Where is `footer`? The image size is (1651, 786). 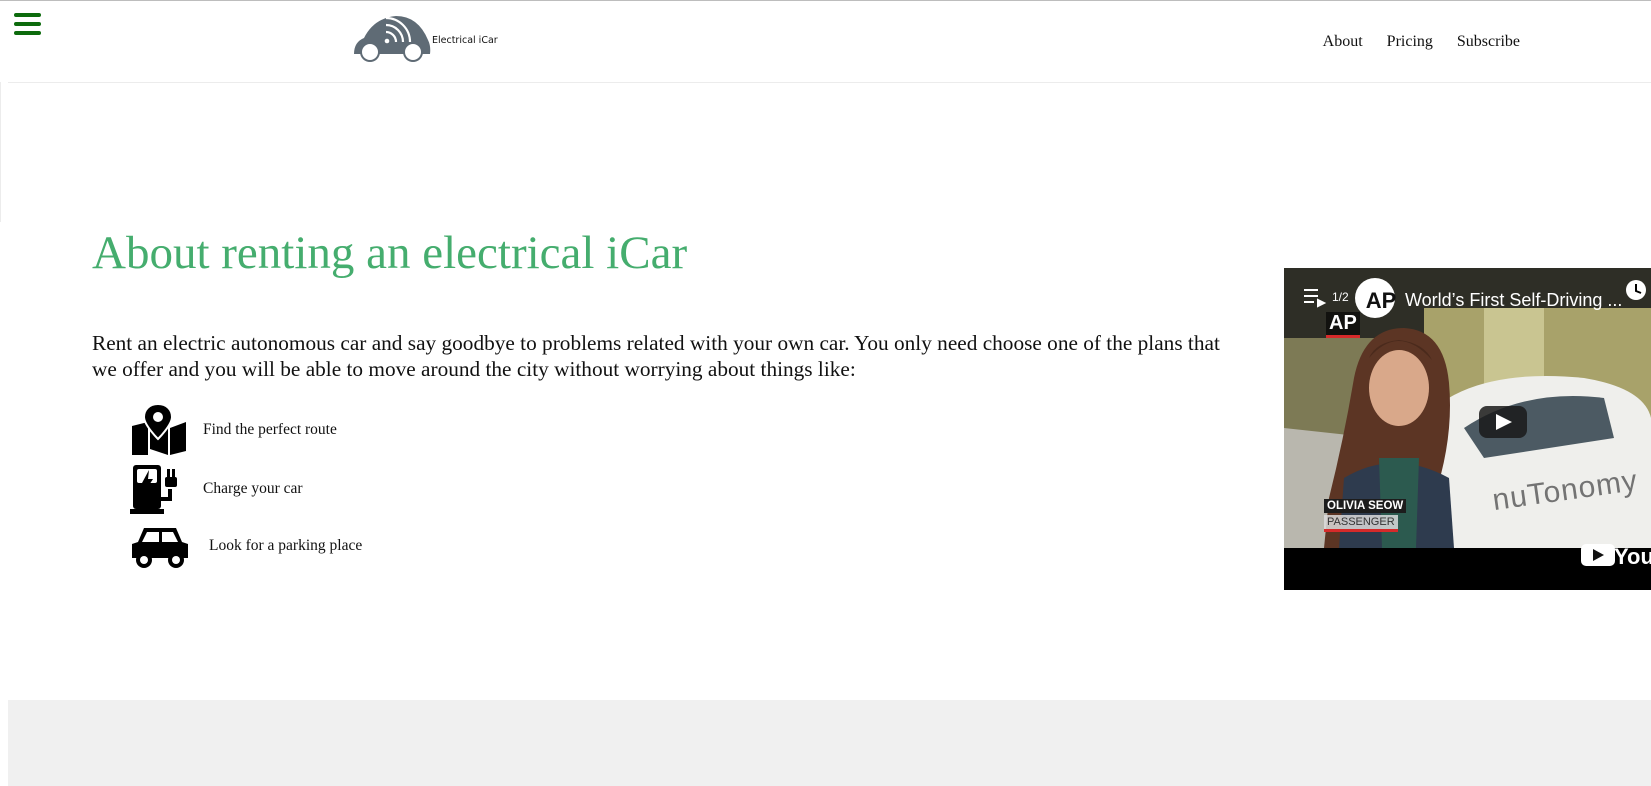
footer is located at coordinates (829, 743).